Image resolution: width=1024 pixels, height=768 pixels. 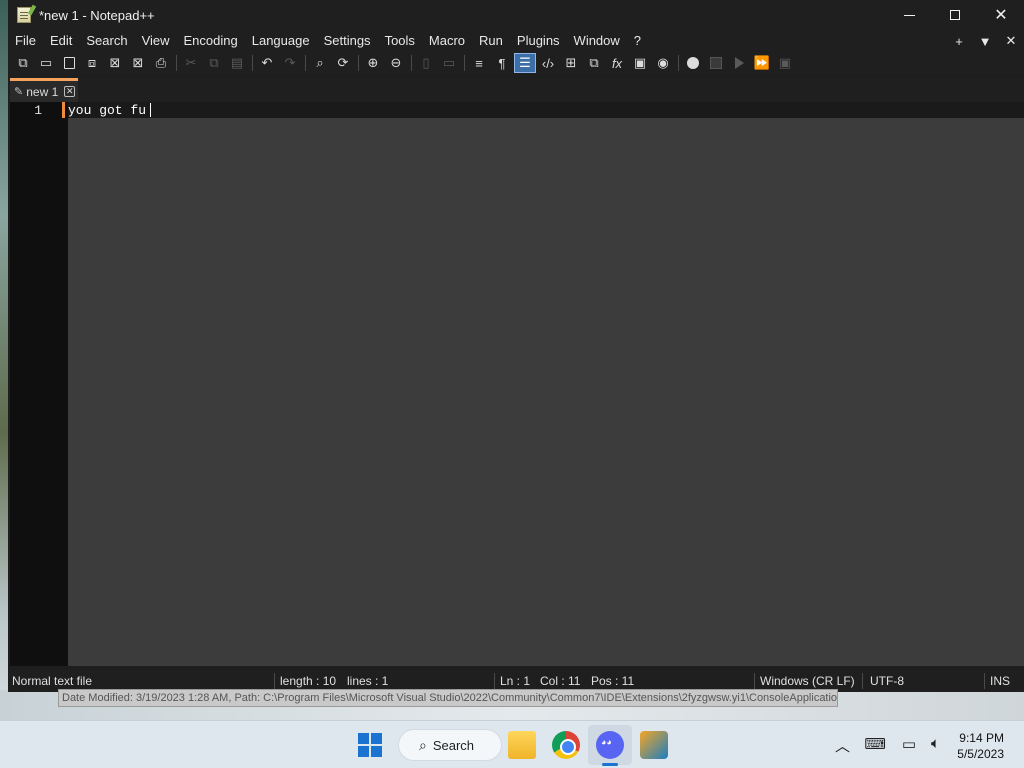 What do you see at coordinates (320, 63) in the screenshot?
I see `find-icon: ⌕` at bounding box center [320, 63].